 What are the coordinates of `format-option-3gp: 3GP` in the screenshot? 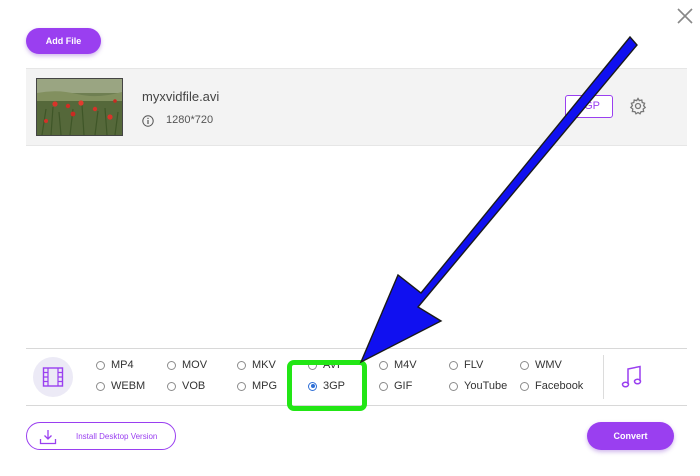 It's located at (326, 386).